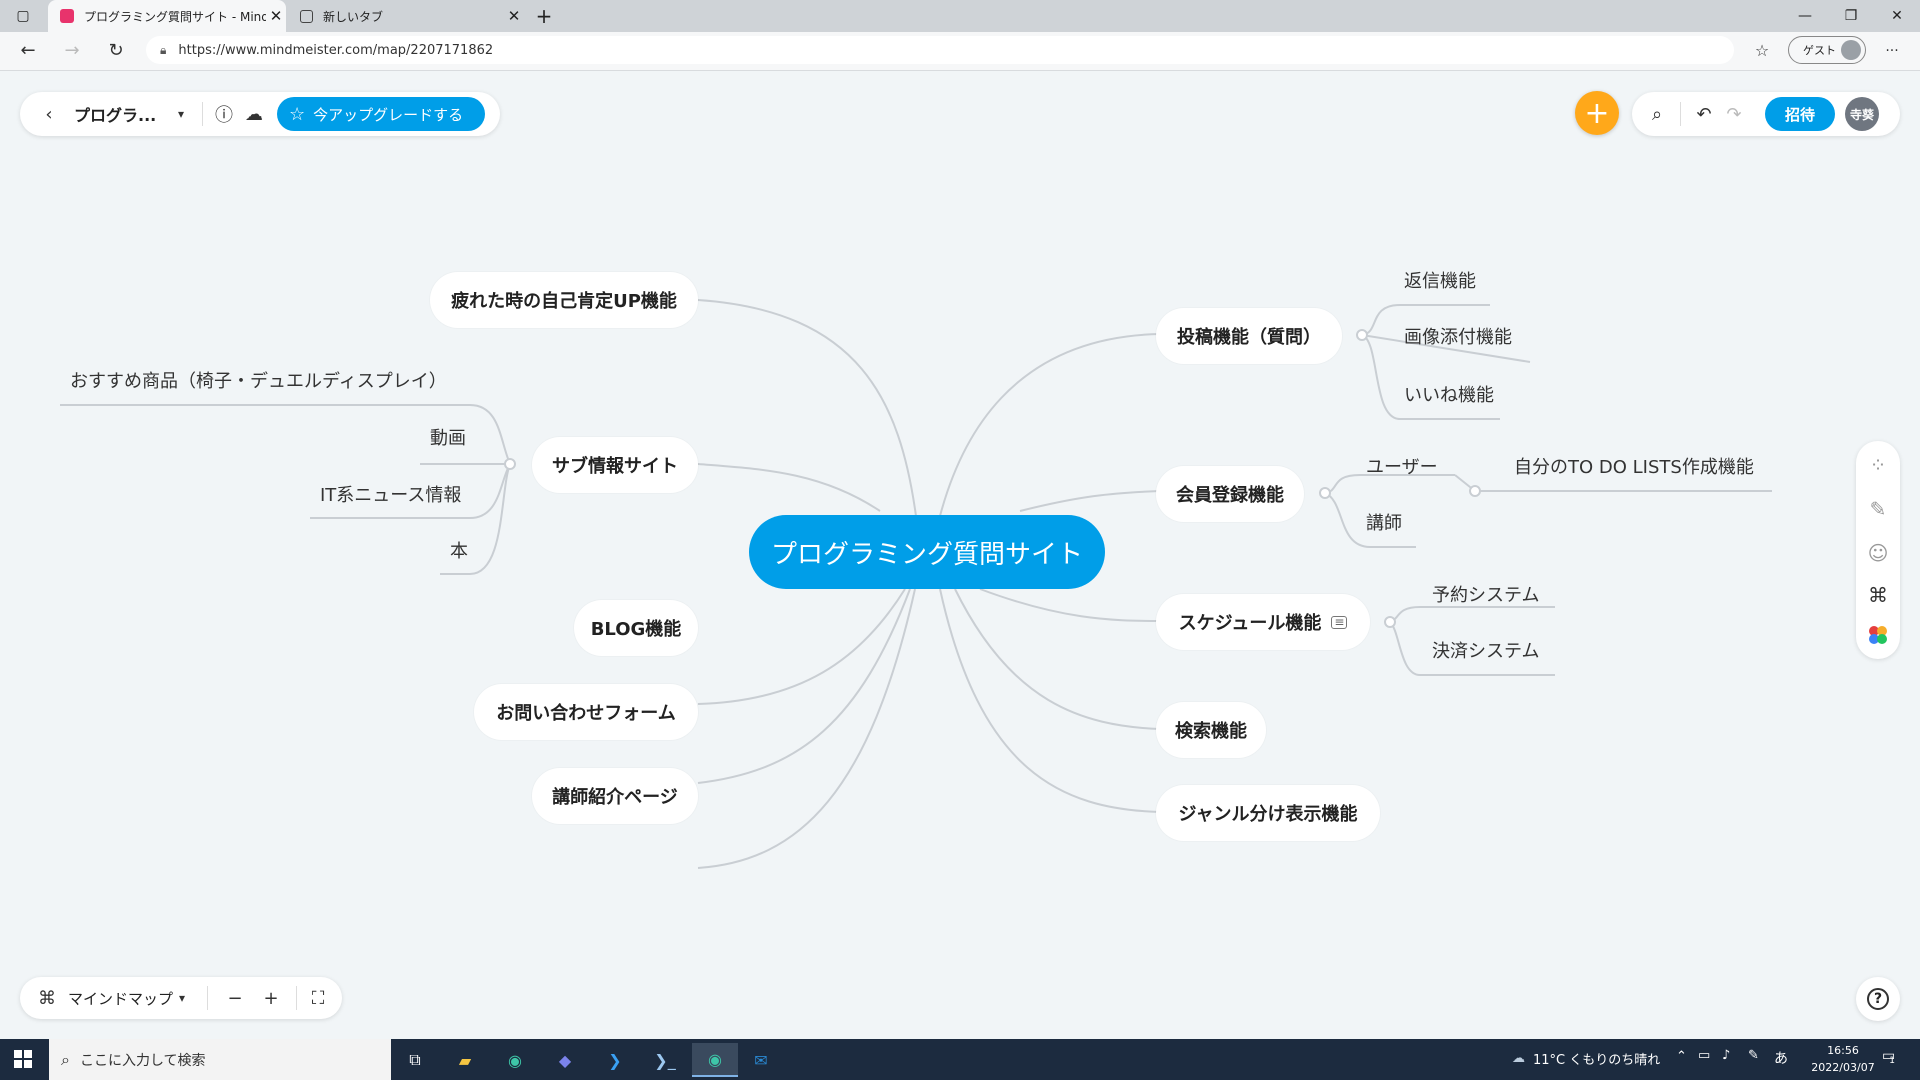 The image size is (1920, 1080). I want to click on windows-start-icon, so click(23, 1059).